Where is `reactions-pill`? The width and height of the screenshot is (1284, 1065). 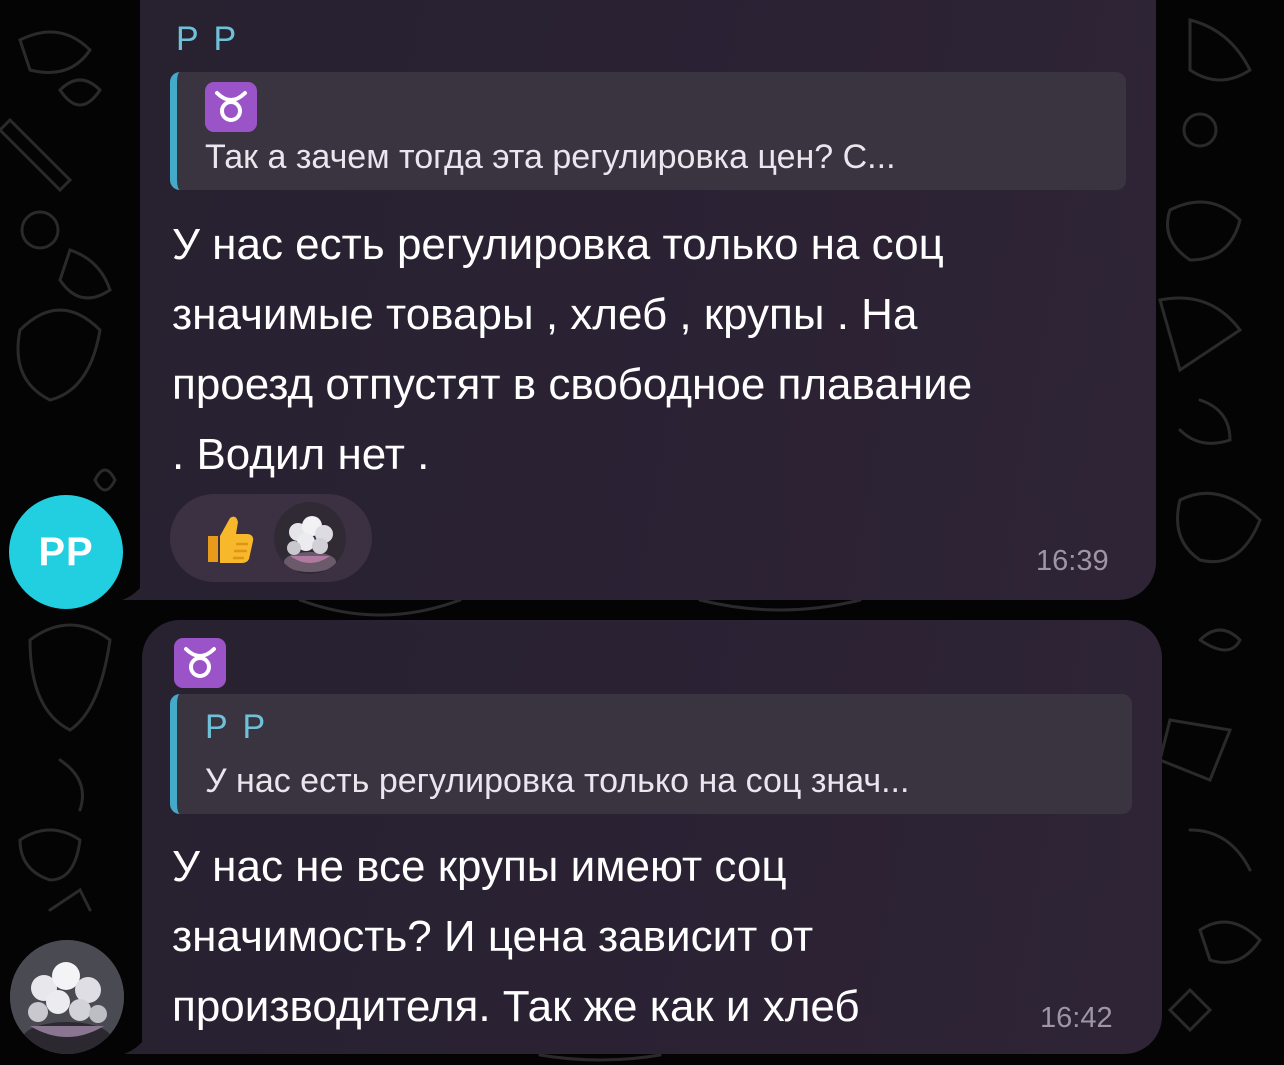
reactions-pill is located at coordinates (271, 538).